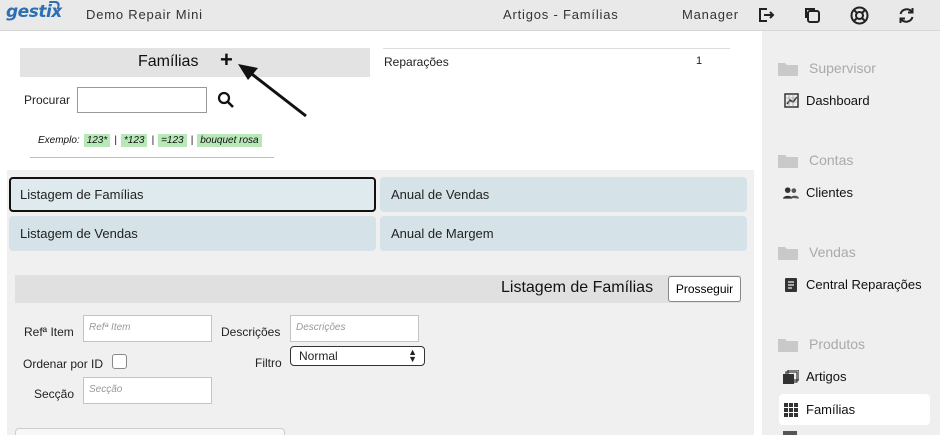 Image resolution: width=940 pixels, height=435 pixels. Describe the element at coordinates (699, 61) in the screenshot. I see `reparacoes-count: 1` at that location.